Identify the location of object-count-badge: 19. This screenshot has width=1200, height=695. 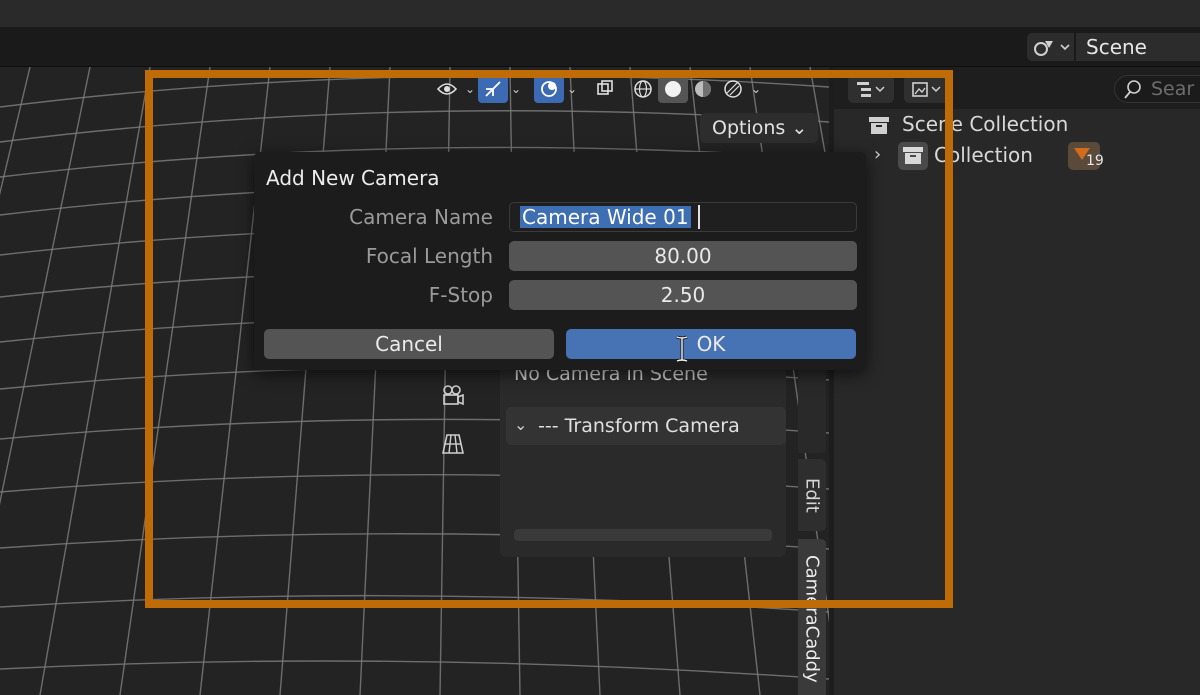
(1095, 161).